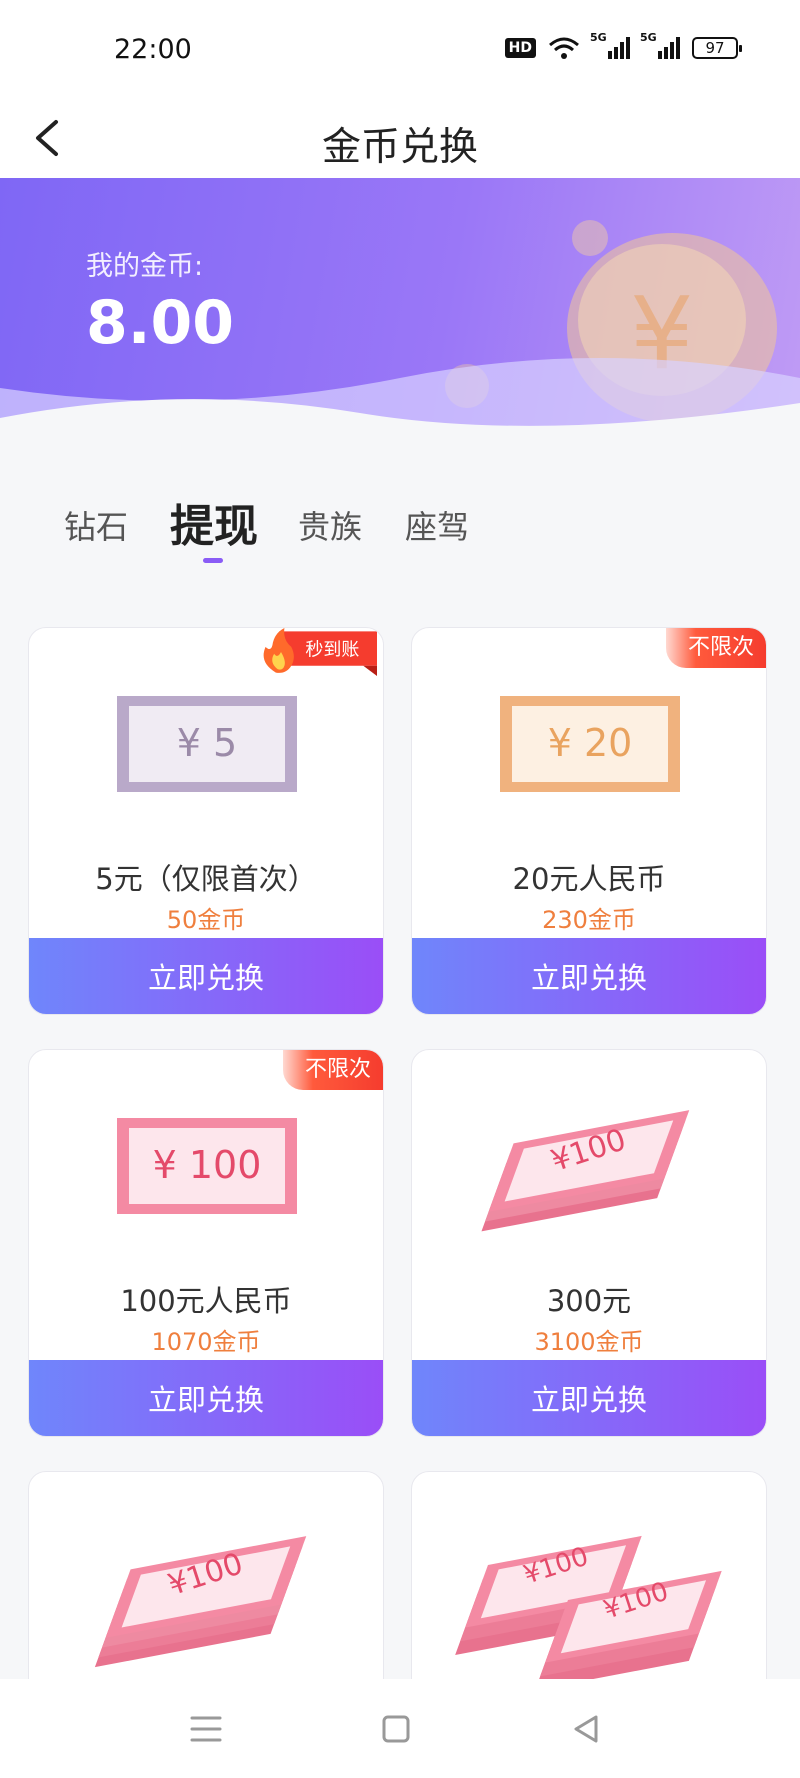  I want to click on tab-noble: 贵族, so click(330, 525).